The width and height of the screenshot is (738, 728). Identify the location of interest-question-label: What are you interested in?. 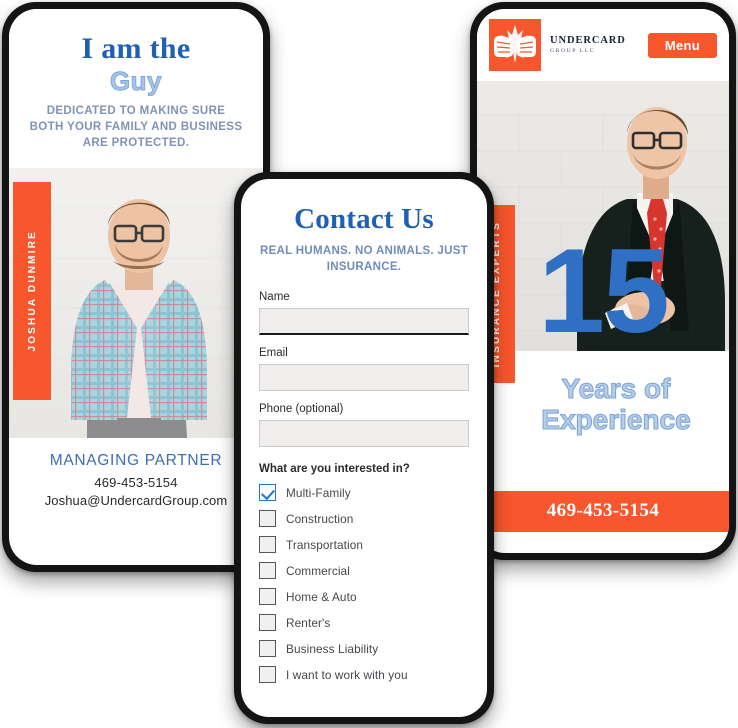
(334, 469).